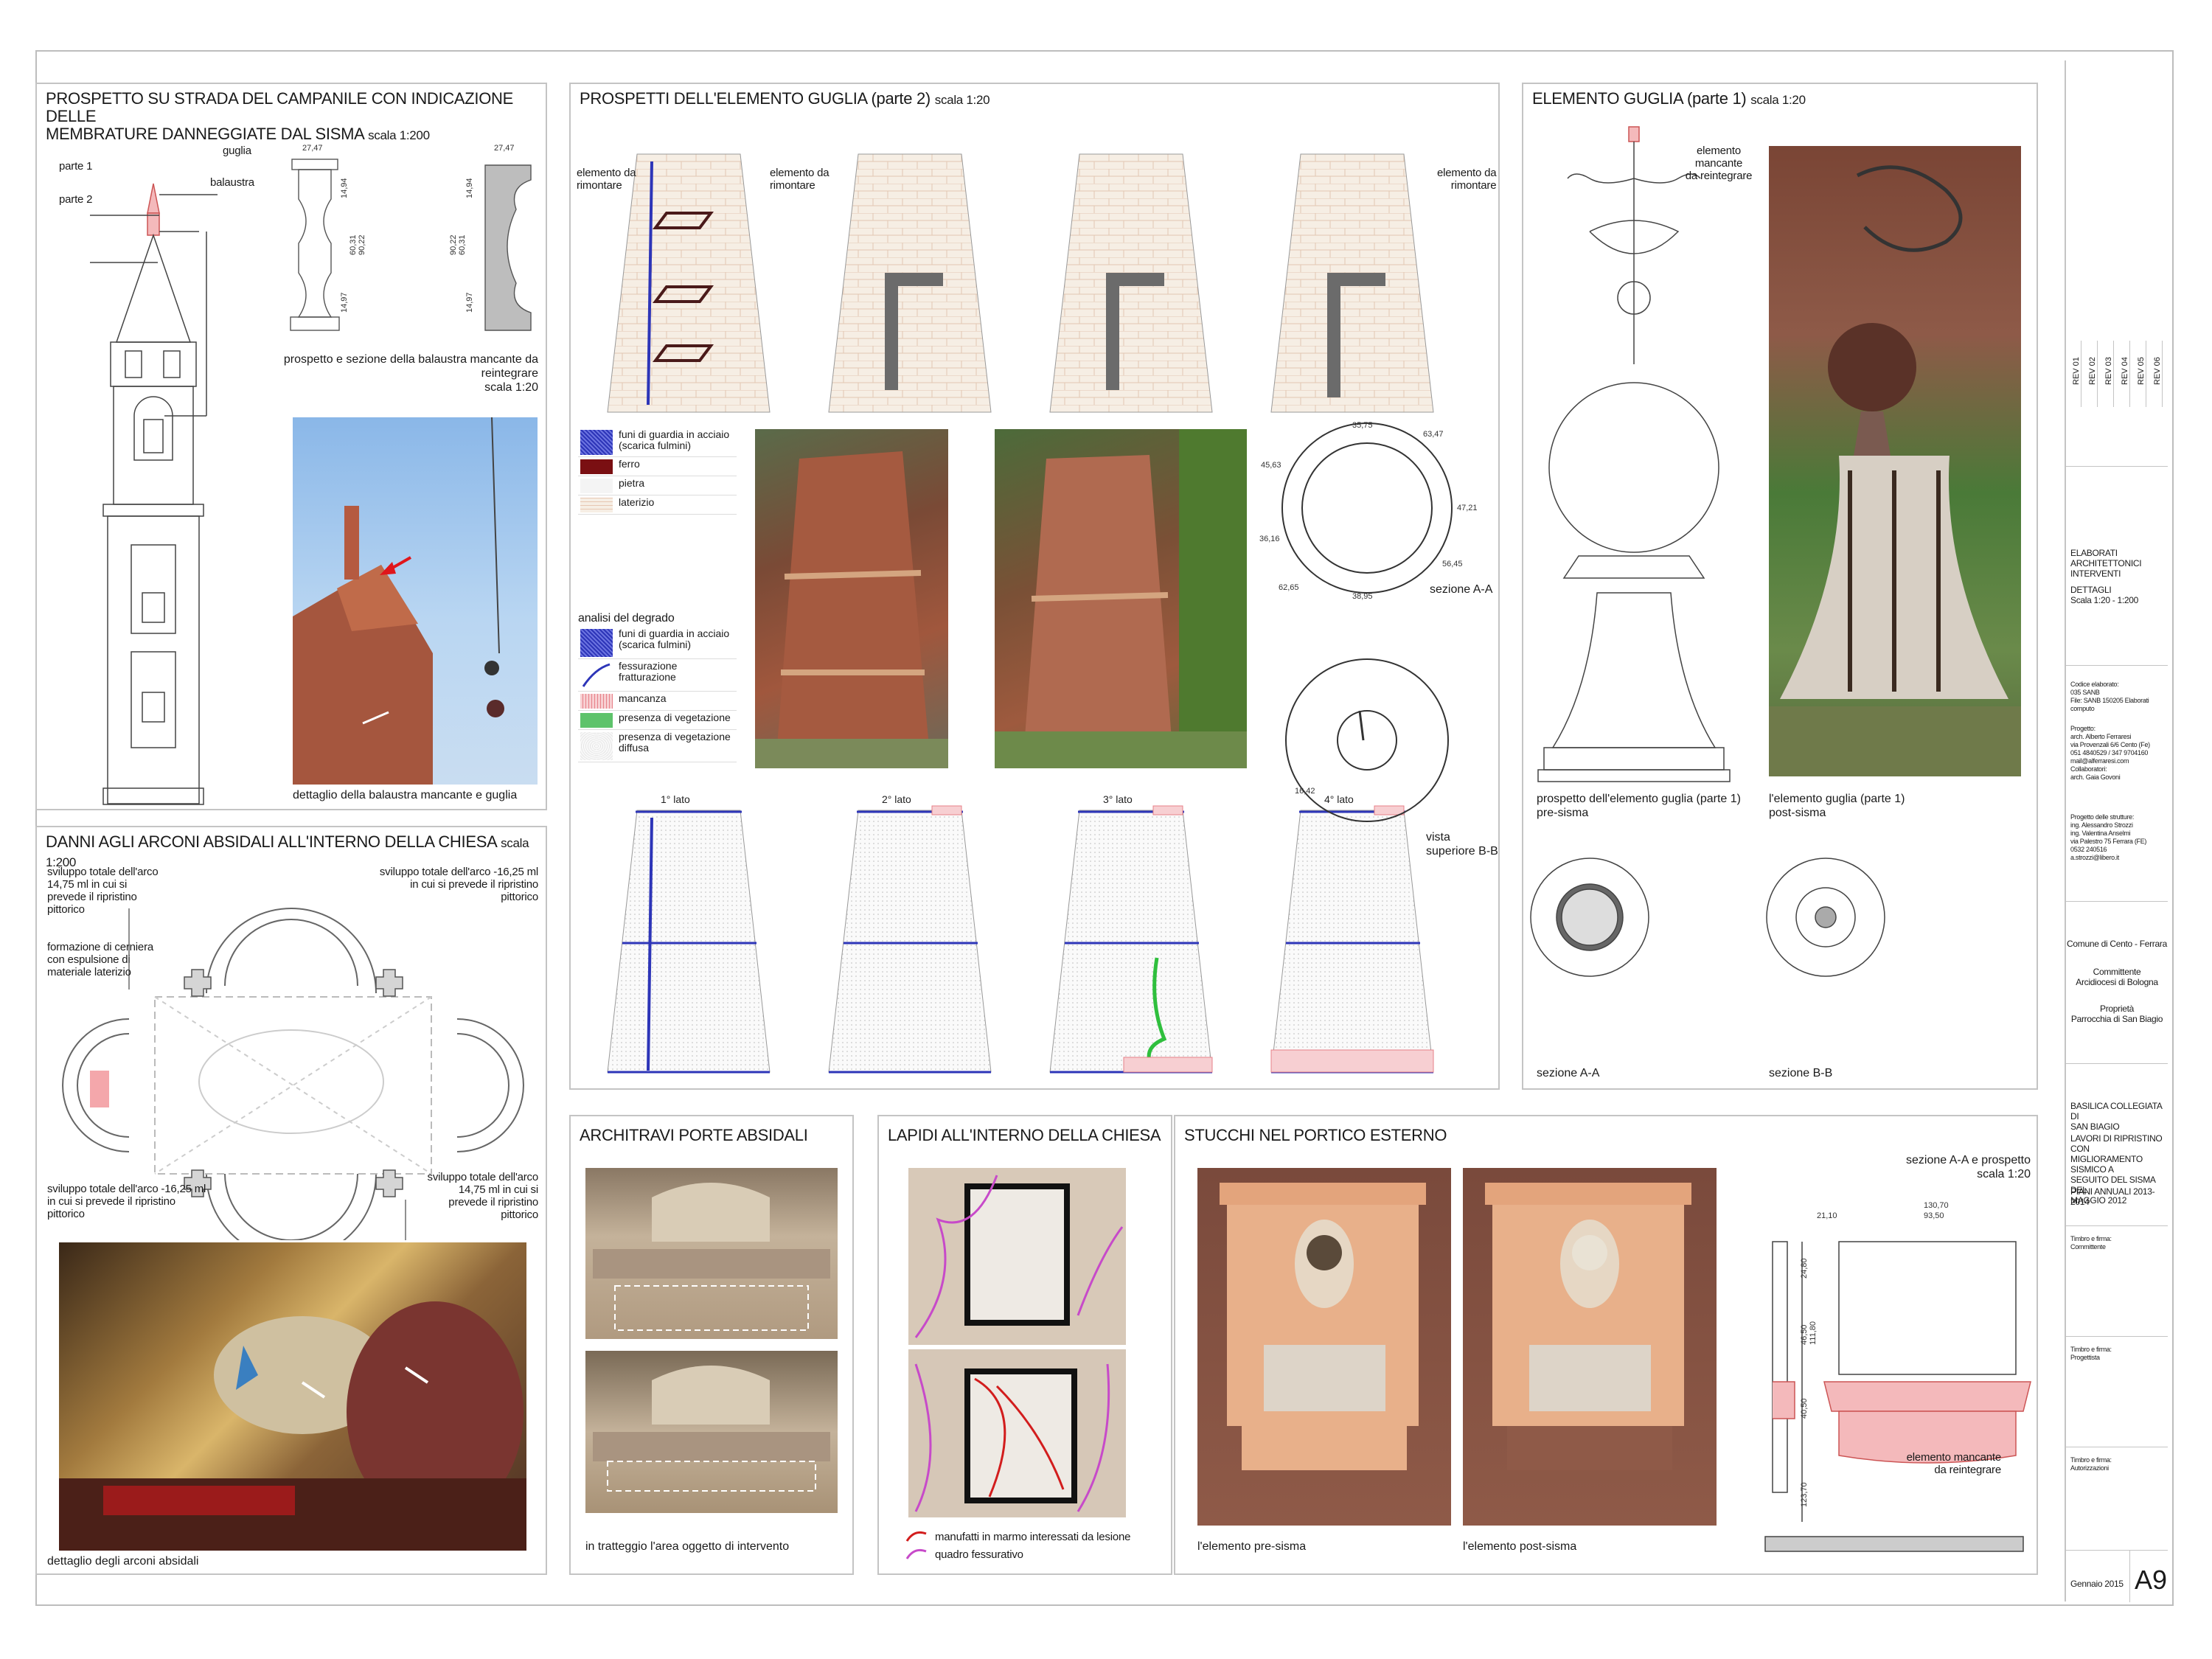  What do you see at coordinates (1461, 589) in the screenshot?
I see `label-sezione-aa: sezione A-A` at bounding box center [1461, 589].